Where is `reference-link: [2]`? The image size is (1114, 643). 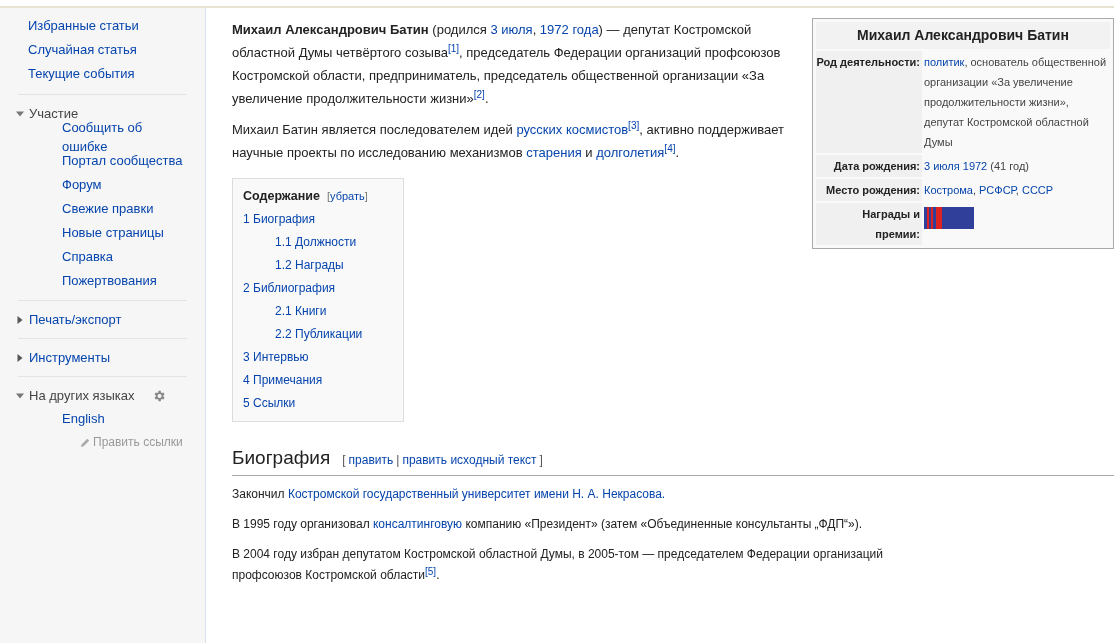 reference-link: [2] is located at coordinates (479, 95).